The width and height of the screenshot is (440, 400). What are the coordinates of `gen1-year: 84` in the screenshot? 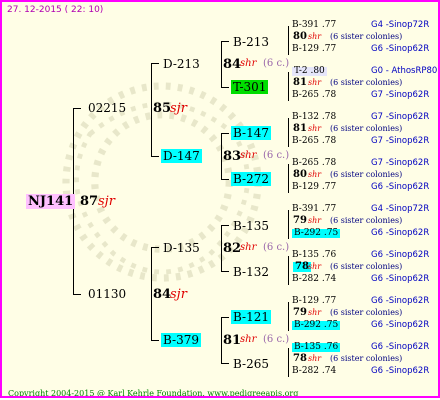 It's located at (162, 294).